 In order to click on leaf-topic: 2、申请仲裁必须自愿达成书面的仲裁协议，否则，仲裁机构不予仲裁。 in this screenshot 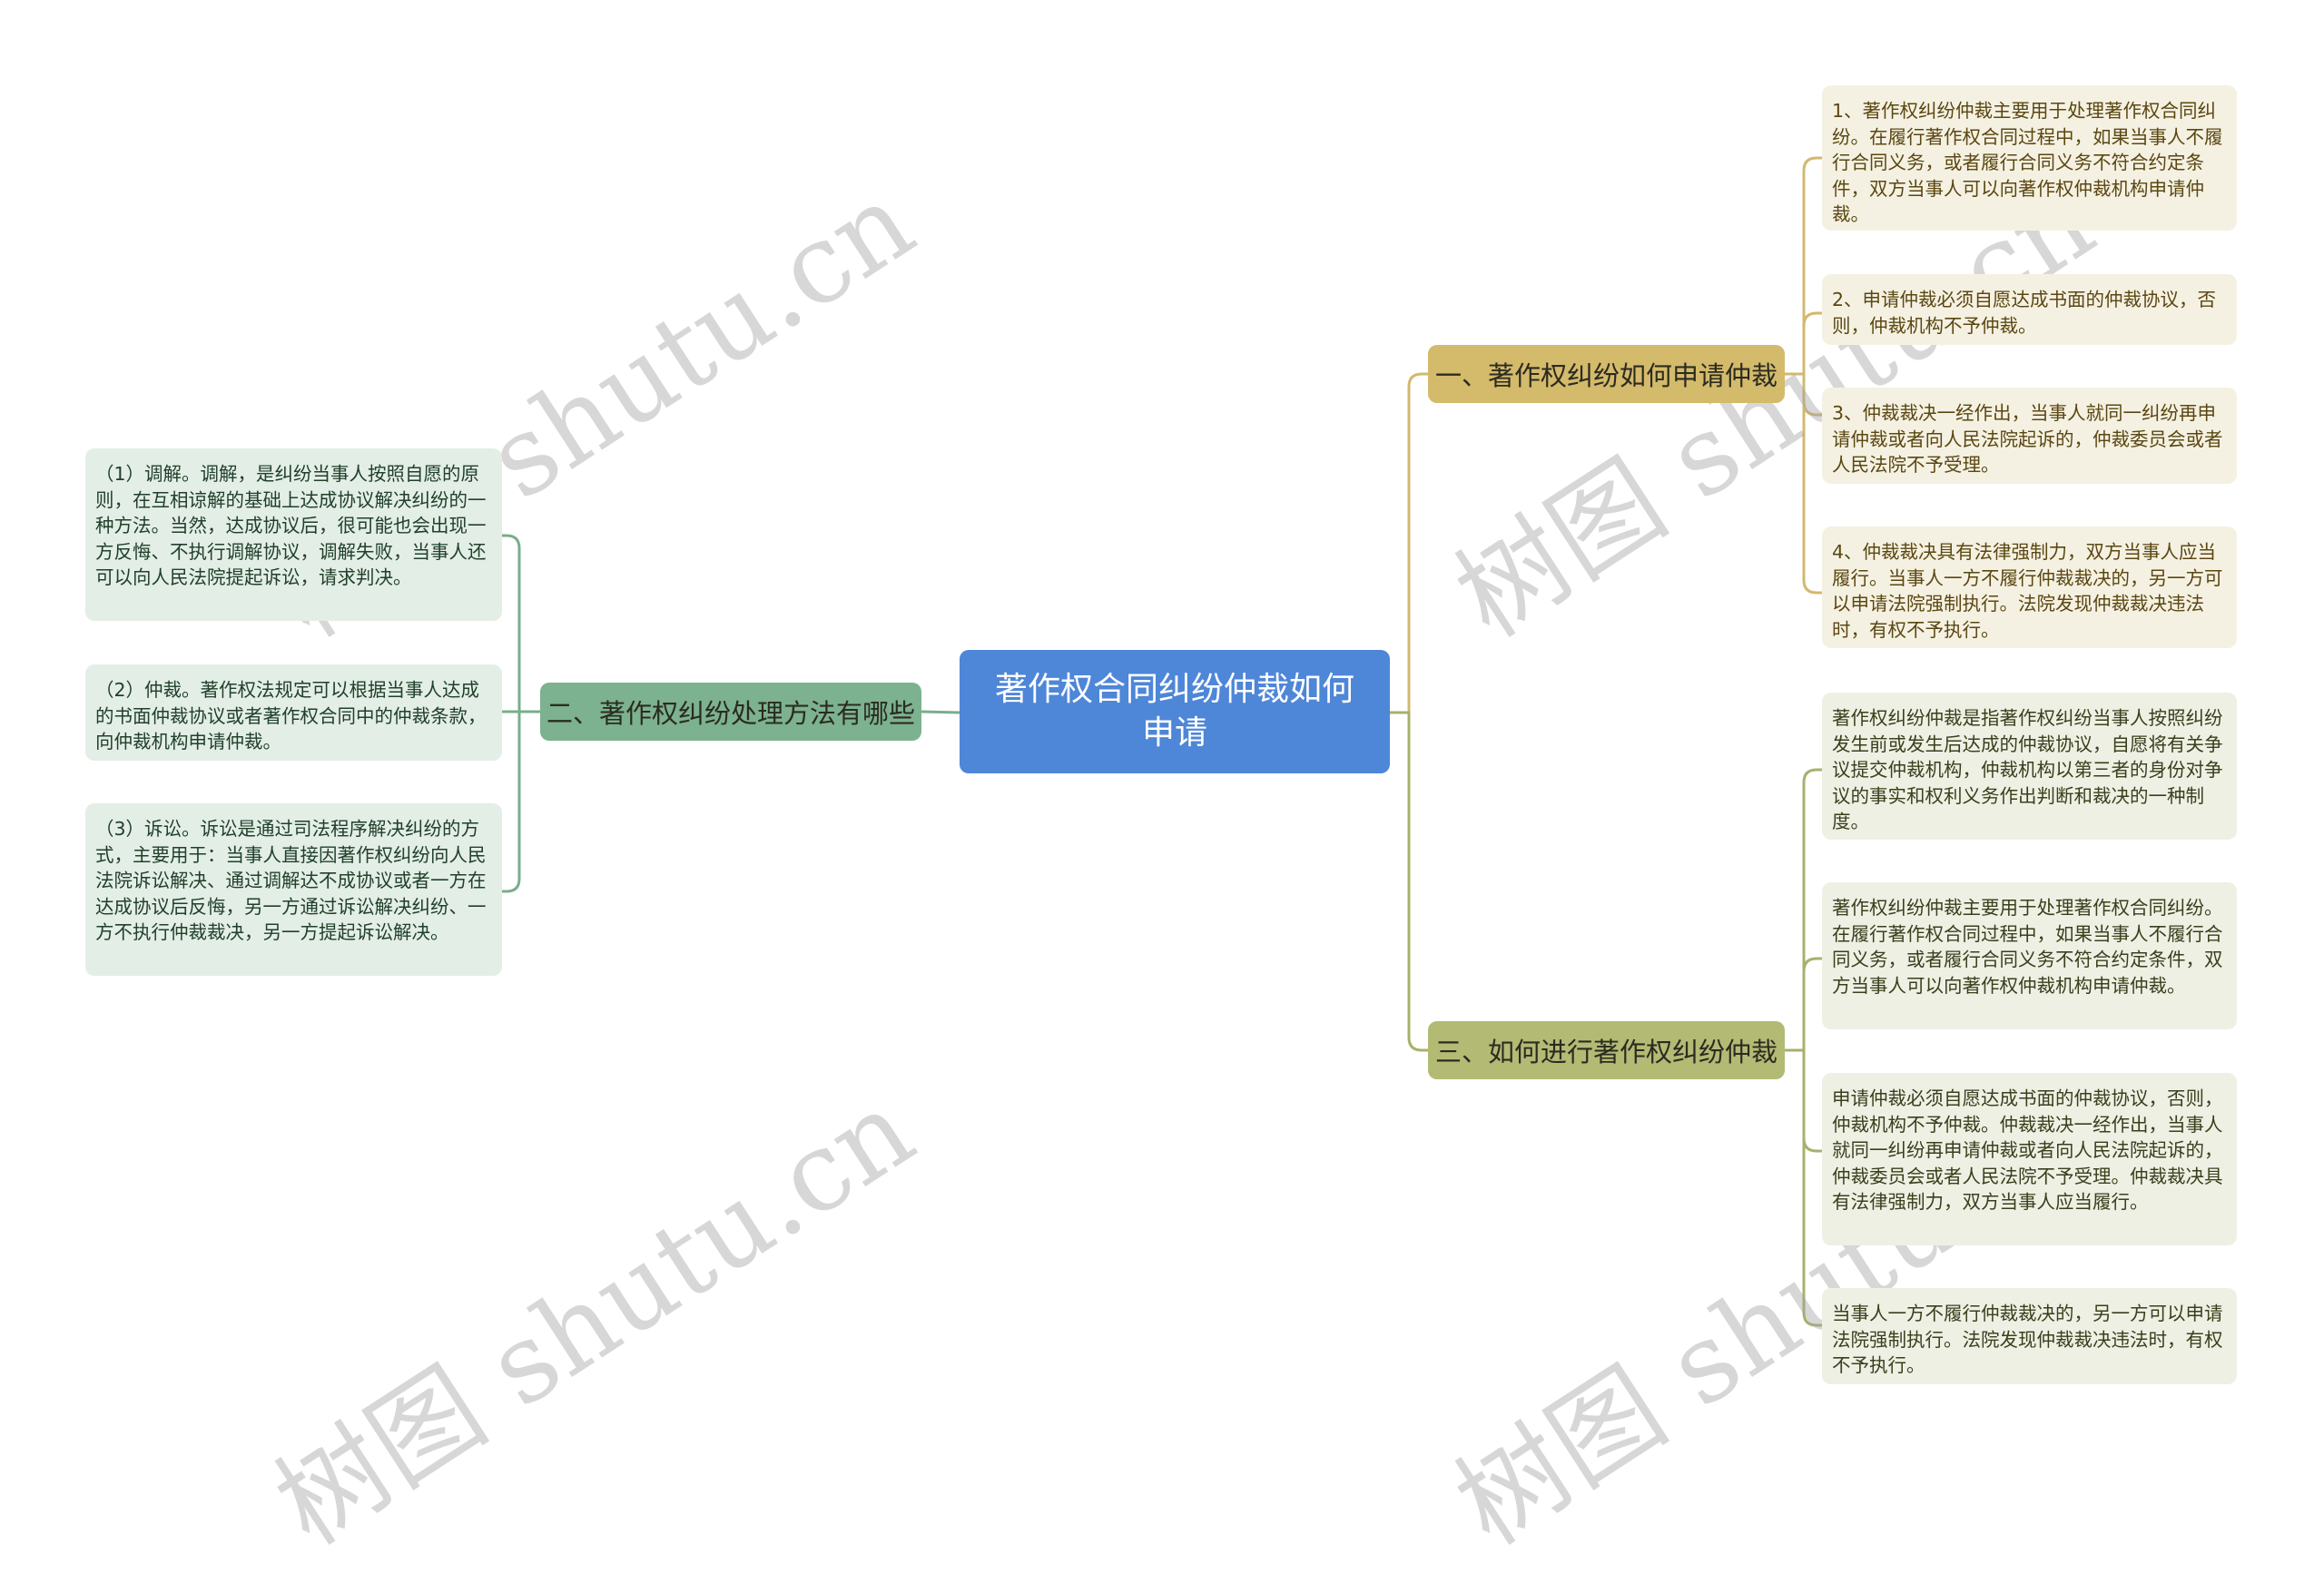, I will do `click(2029, 309)`.